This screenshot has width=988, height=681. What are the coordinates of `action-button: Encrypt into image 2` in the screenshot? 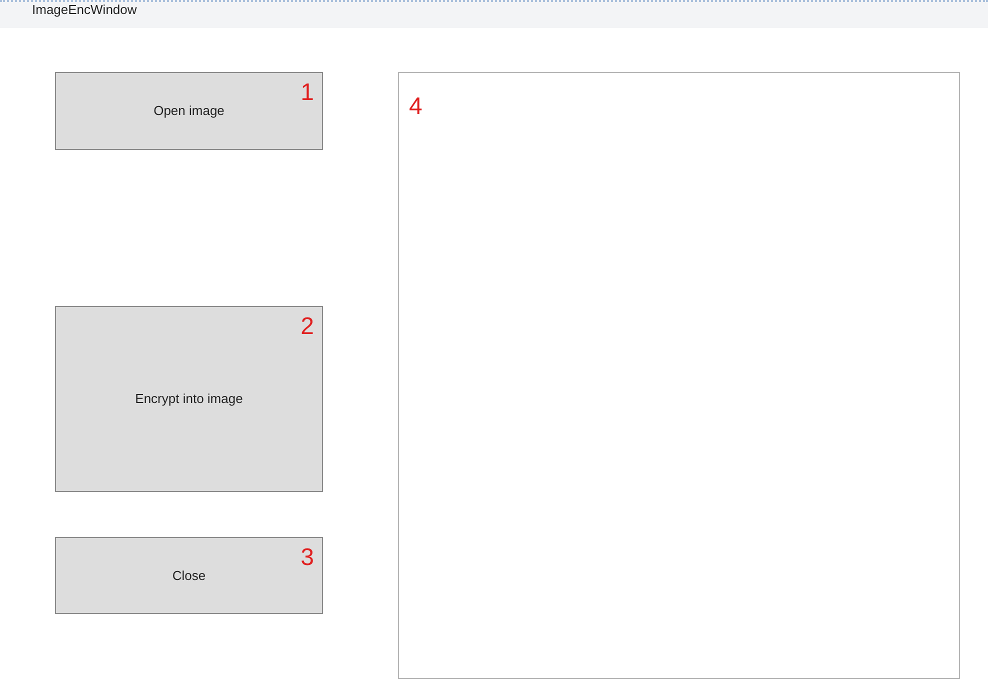 It's located at (189, 399).